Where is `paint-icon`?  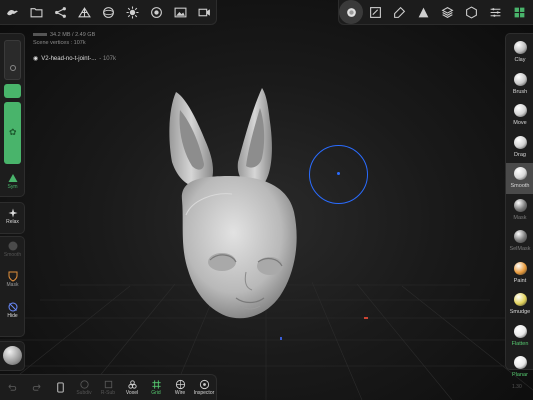
paint-icon is located at coordinates (520, 268).